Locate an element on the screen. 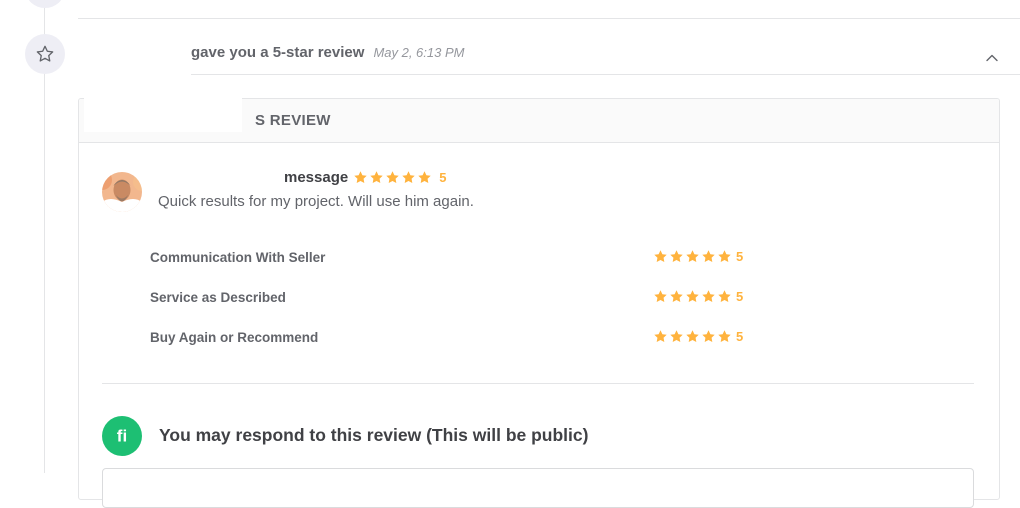 The height and width of the screenshot is (508, 1020). event-badge is located at coordinates (45, 54).